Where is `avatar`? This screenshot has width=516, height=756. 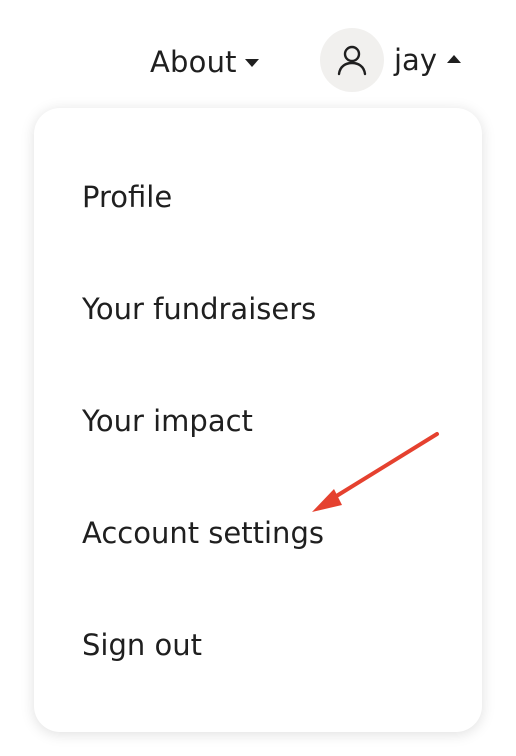
avatar is located at coordinates (352, 60).